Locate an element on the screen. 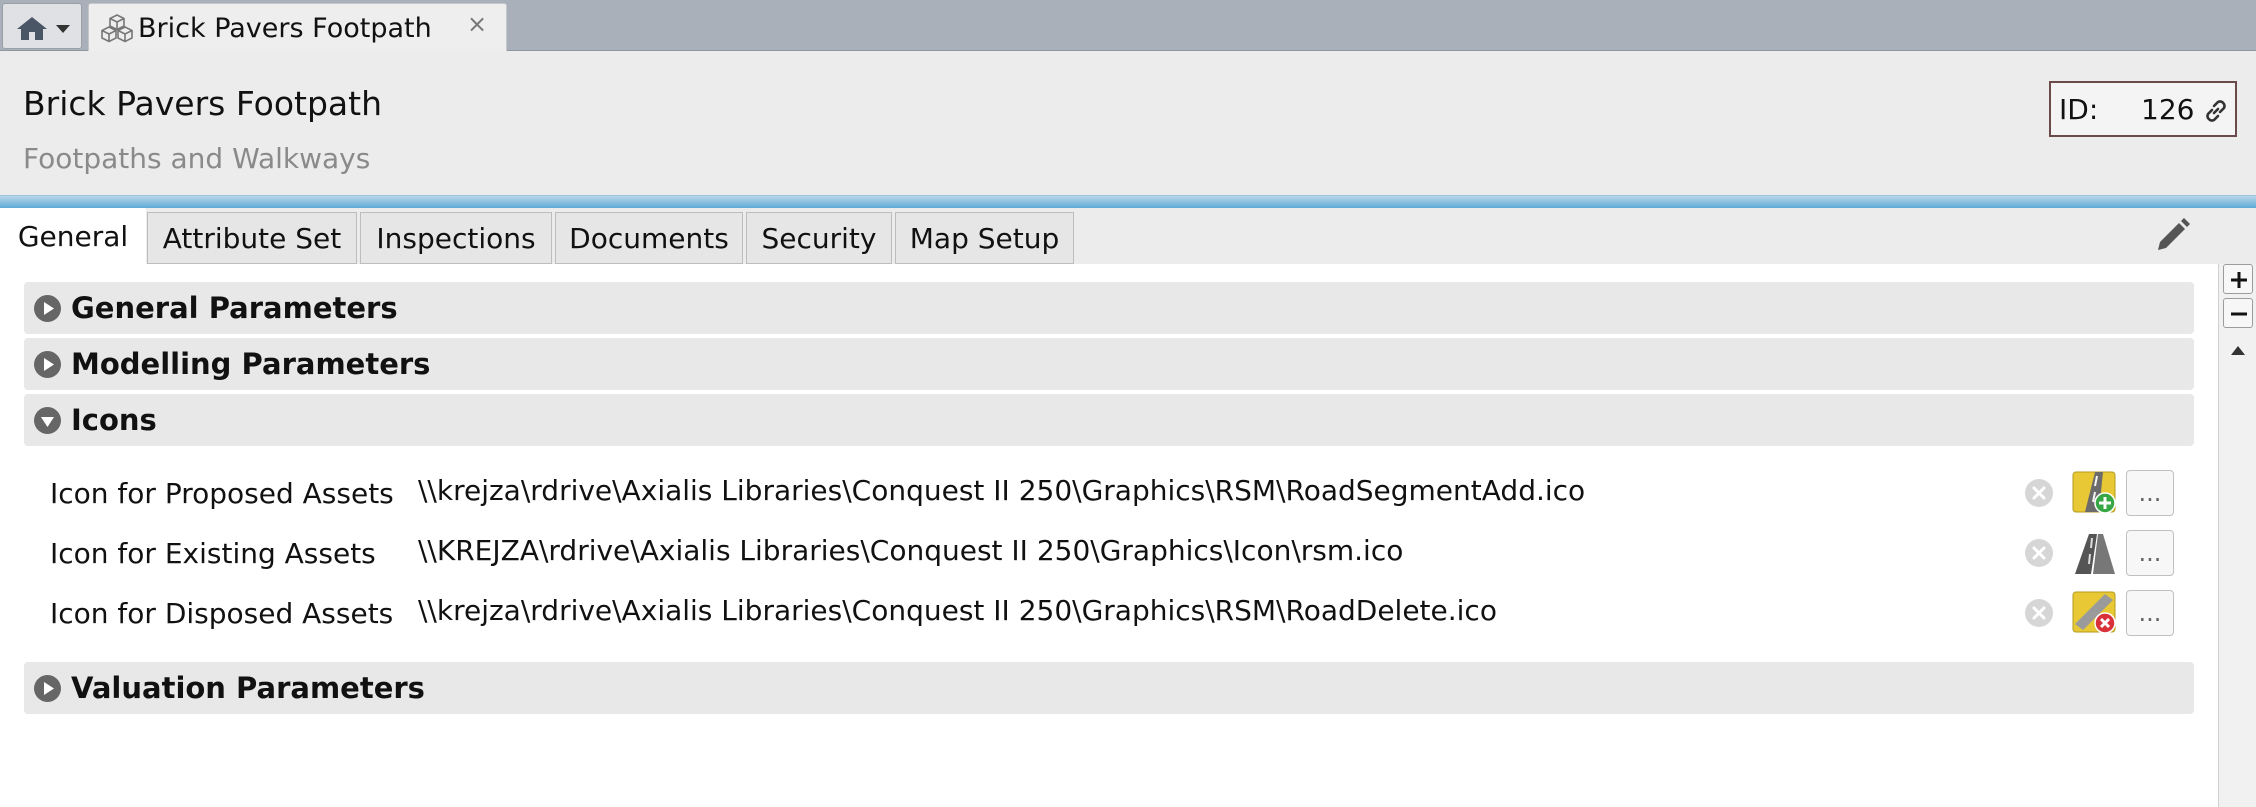 Image resolution: width=2256 pixels, height=807 pixels. tab-inspections: Inspections is located at coordinates (456, 238).